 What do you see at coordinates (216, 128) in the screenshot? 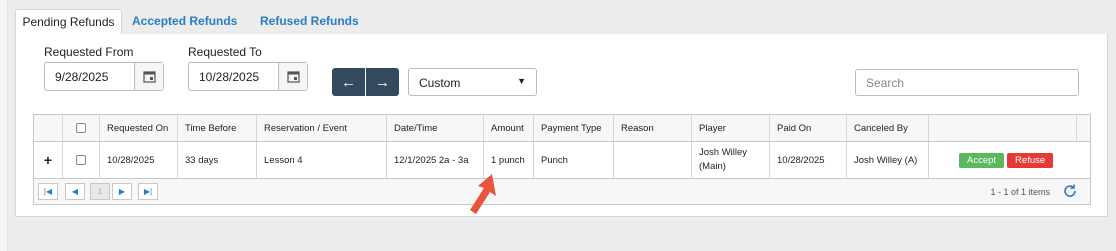
I see `col-time-before: Time Before` at bounding box center [216, 128].